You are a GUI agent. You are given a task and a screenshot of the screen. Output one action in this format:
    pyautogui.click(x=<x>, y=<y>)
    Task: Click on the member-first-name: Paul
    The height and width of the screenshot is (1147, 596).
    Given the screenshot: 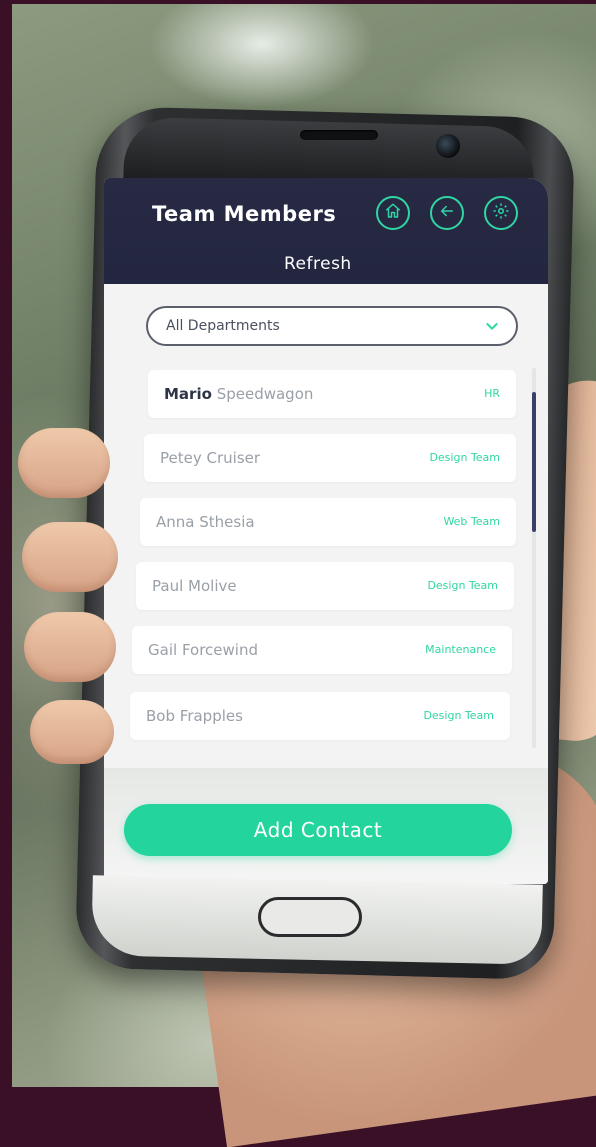 What is the action you would take?
    pyautogui.click(x=168, y=586)
    